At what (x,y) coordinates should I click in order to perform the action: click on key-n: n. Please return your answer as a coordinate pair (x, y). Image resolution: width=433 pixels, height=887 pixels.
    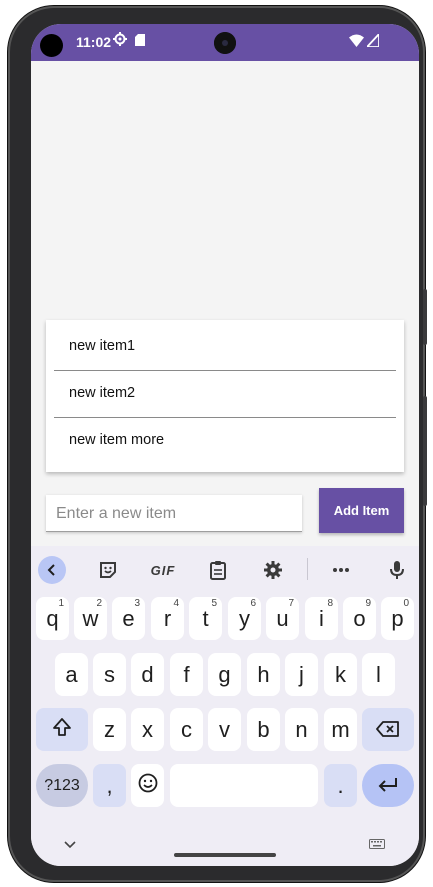
    Looking at the image, I should click on (301, 729).